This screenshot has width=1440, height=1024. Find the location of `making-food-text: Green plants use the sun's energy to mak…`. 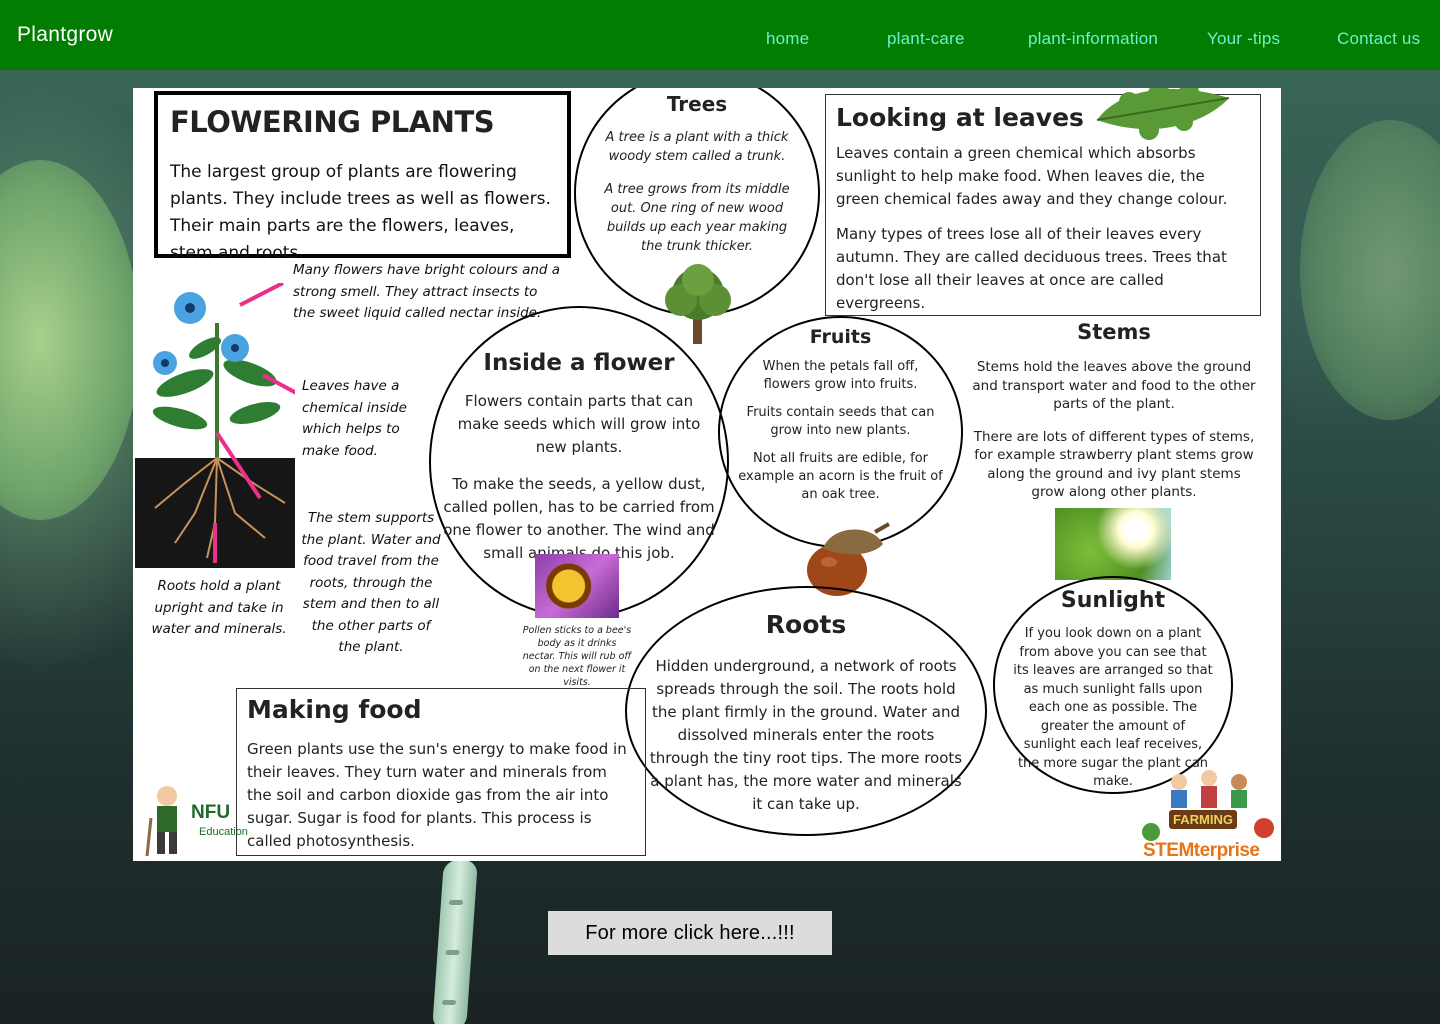

making-food-text: Green plants use the sun's energy to mak… is located at coordinates (437, 795).